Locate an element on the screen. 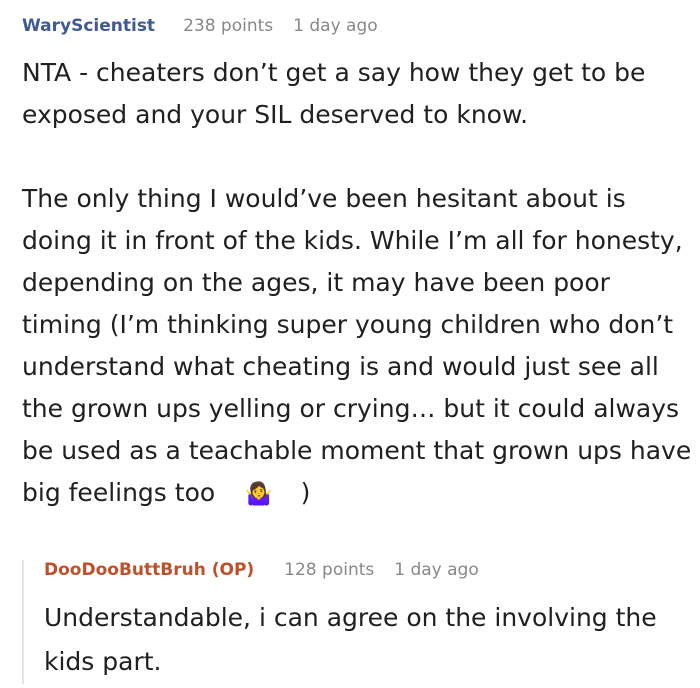 This screenshot has width=700, height=688. comment-time: 1 day ago is located at coordinates (335, 26).